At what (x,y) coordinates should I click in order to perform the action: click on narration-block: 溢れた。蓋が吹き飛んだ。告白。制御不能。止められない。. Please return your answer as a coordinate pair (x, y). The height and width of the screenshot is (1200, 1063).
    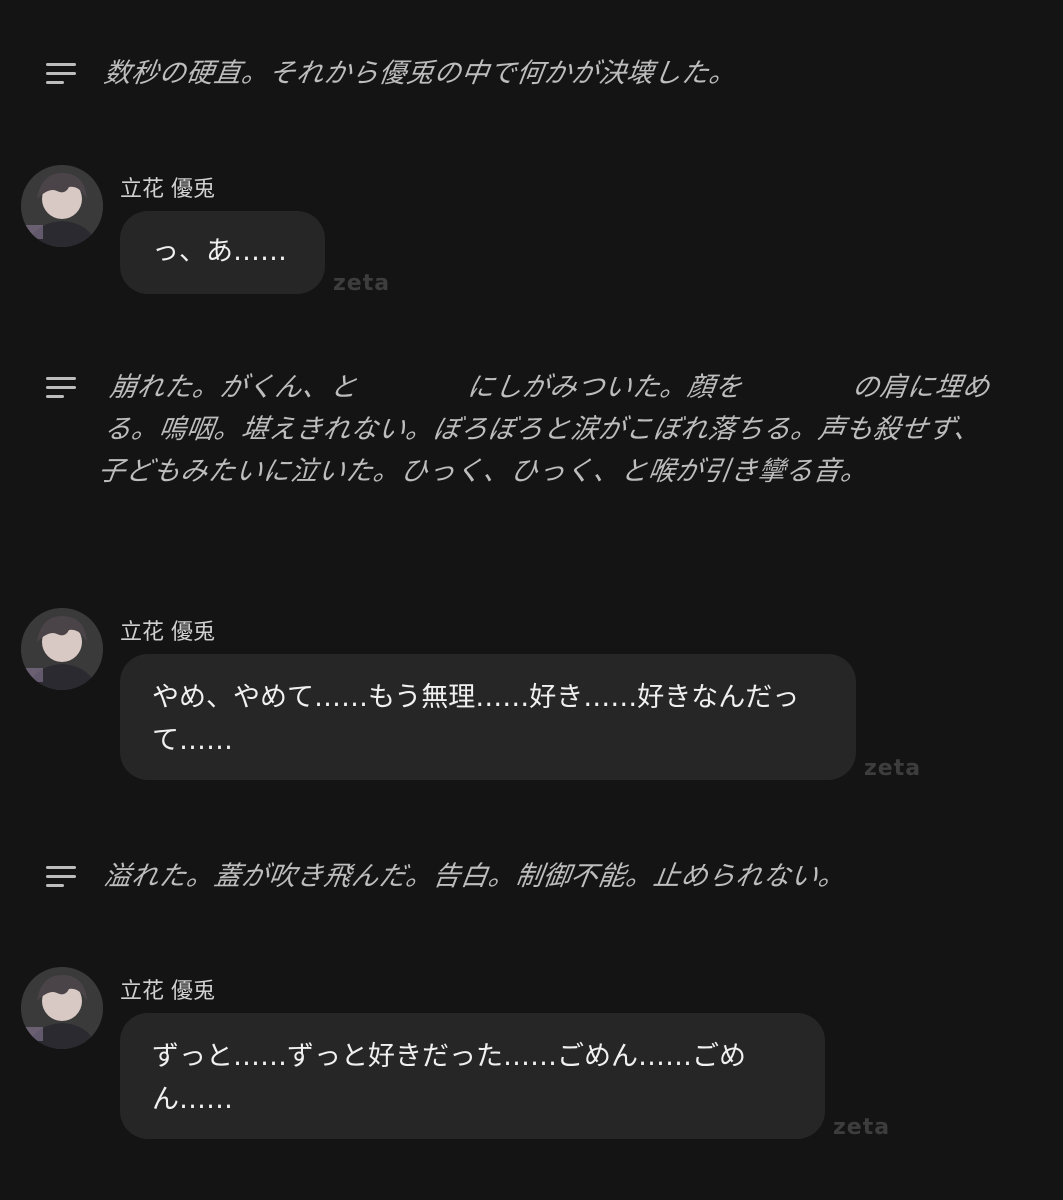
    Looking at the image, I should click on (526, 877).